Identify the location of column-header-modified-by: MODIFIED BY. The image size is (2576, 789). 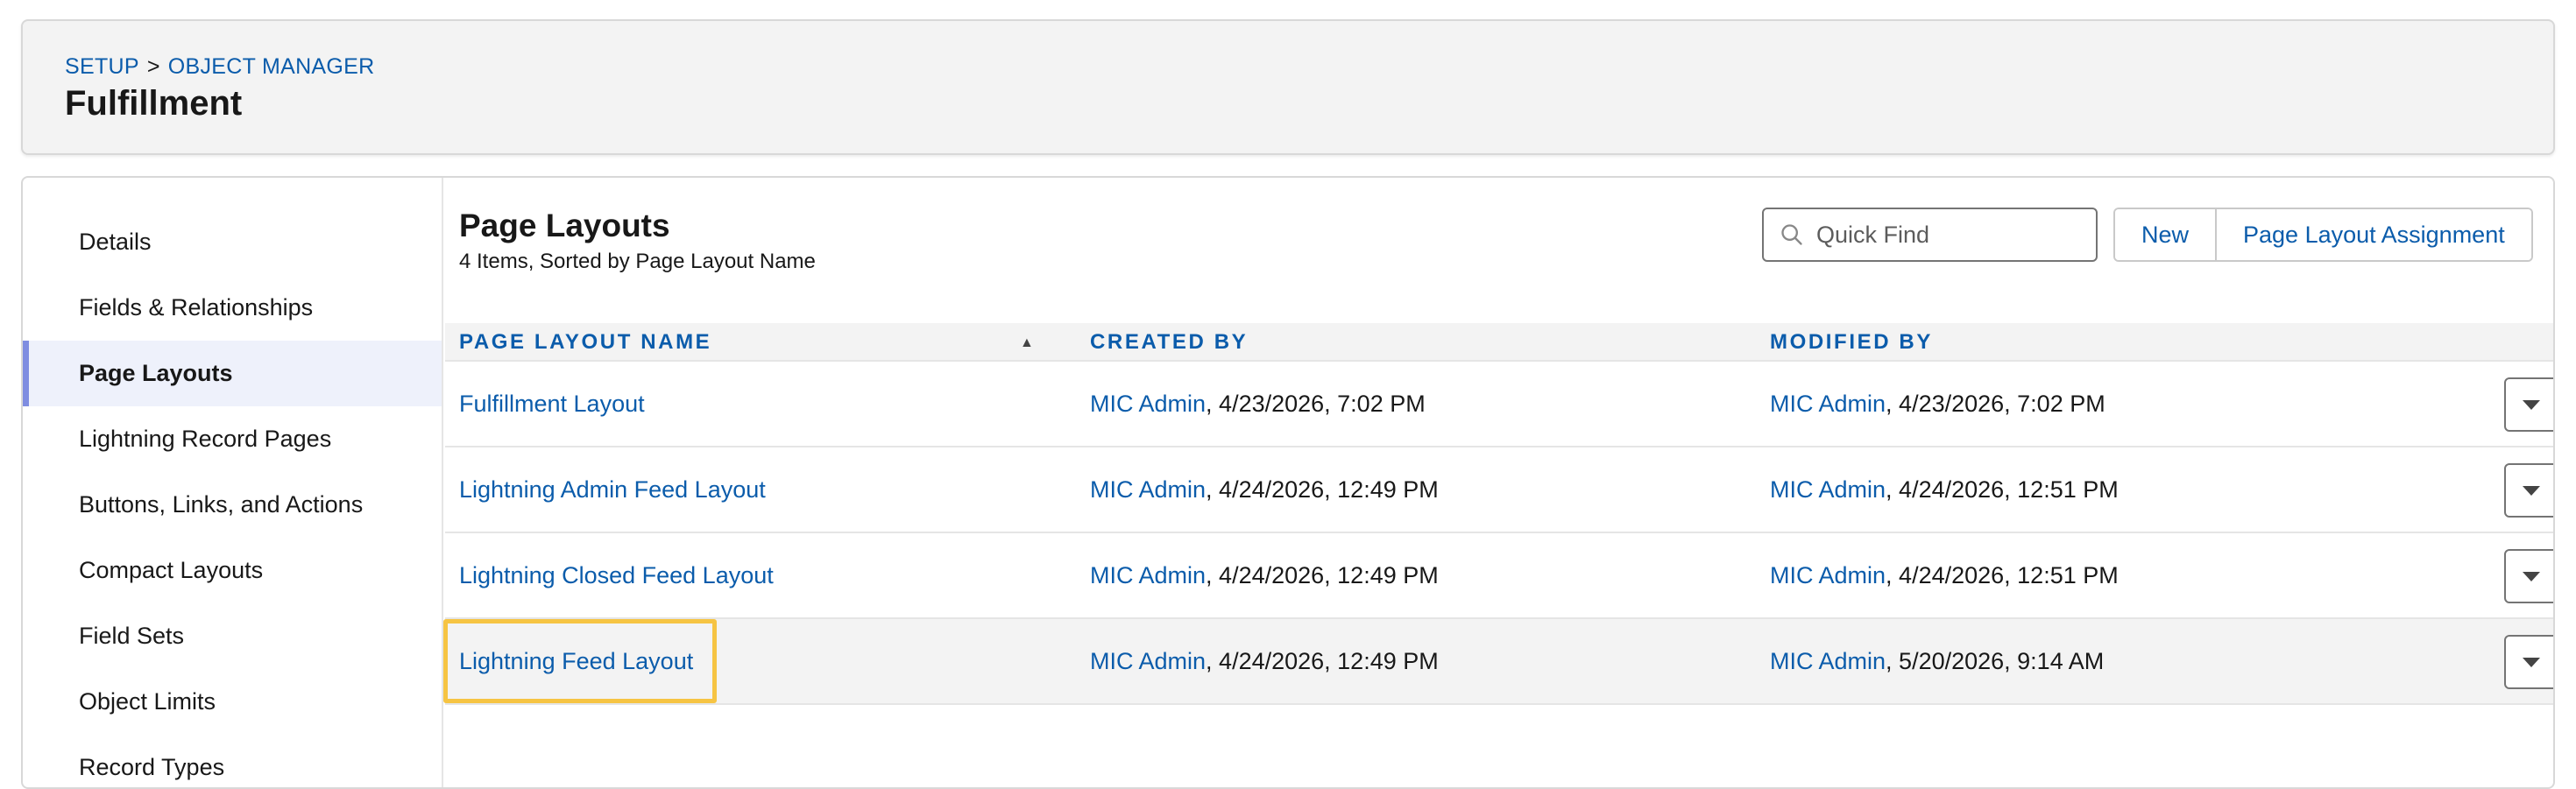
(1851, 343).